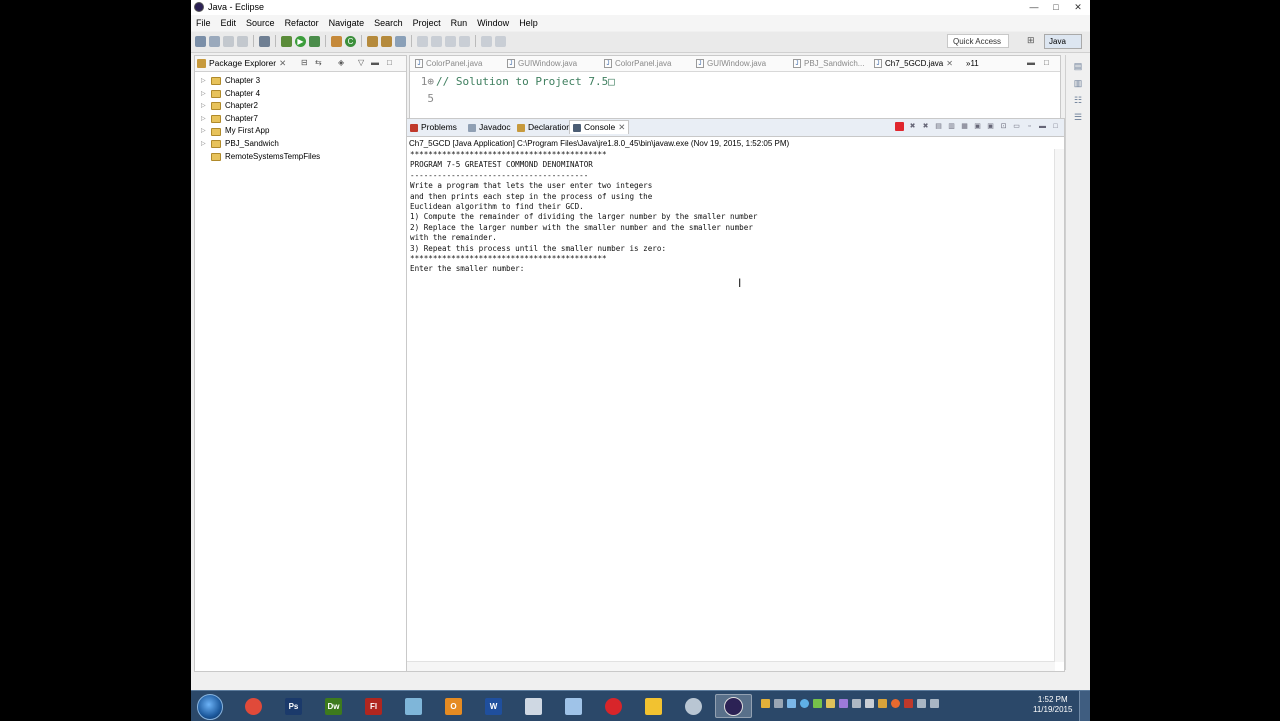 The height and width of the screenshot is (721, 1280). I want to click on maximize-view-icon: □, so click(389, 62).